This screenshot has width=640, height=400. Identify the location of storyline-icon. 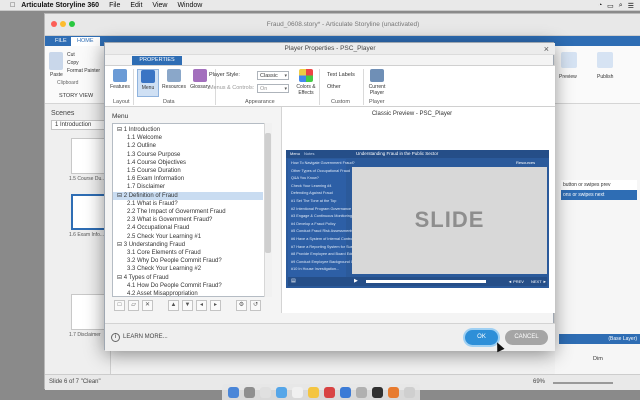
(393, 392).